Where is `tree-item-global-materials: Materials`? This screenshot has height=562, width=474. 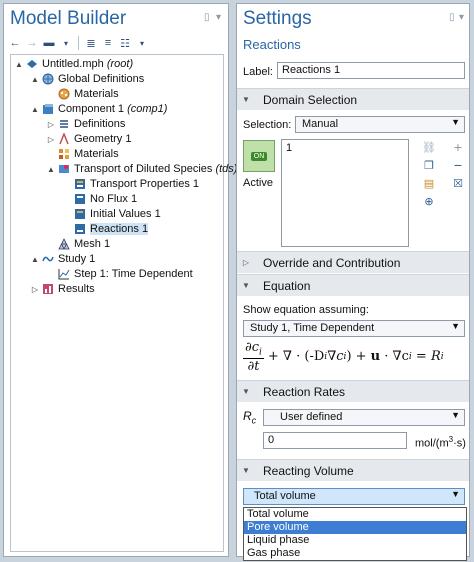
tree-item-global-materials: Materials is located at coordinates (88, 94).